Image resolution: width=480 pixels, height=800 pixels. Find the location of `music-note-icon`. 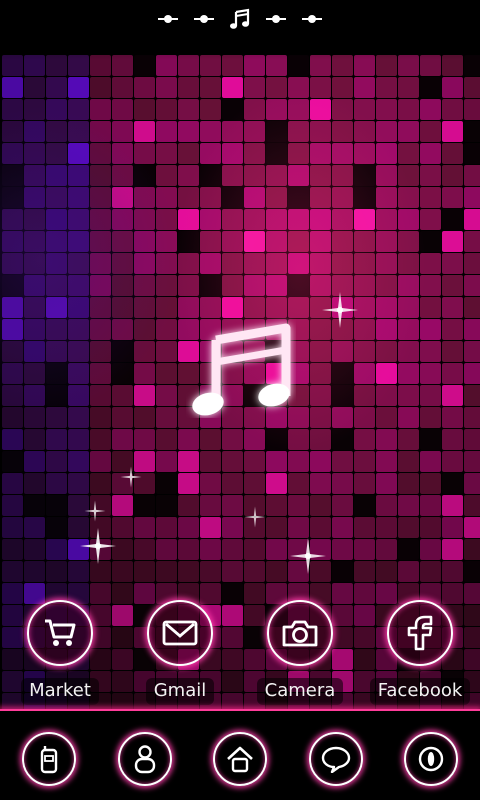

music-note-icon is located at coordinates (241, 368).